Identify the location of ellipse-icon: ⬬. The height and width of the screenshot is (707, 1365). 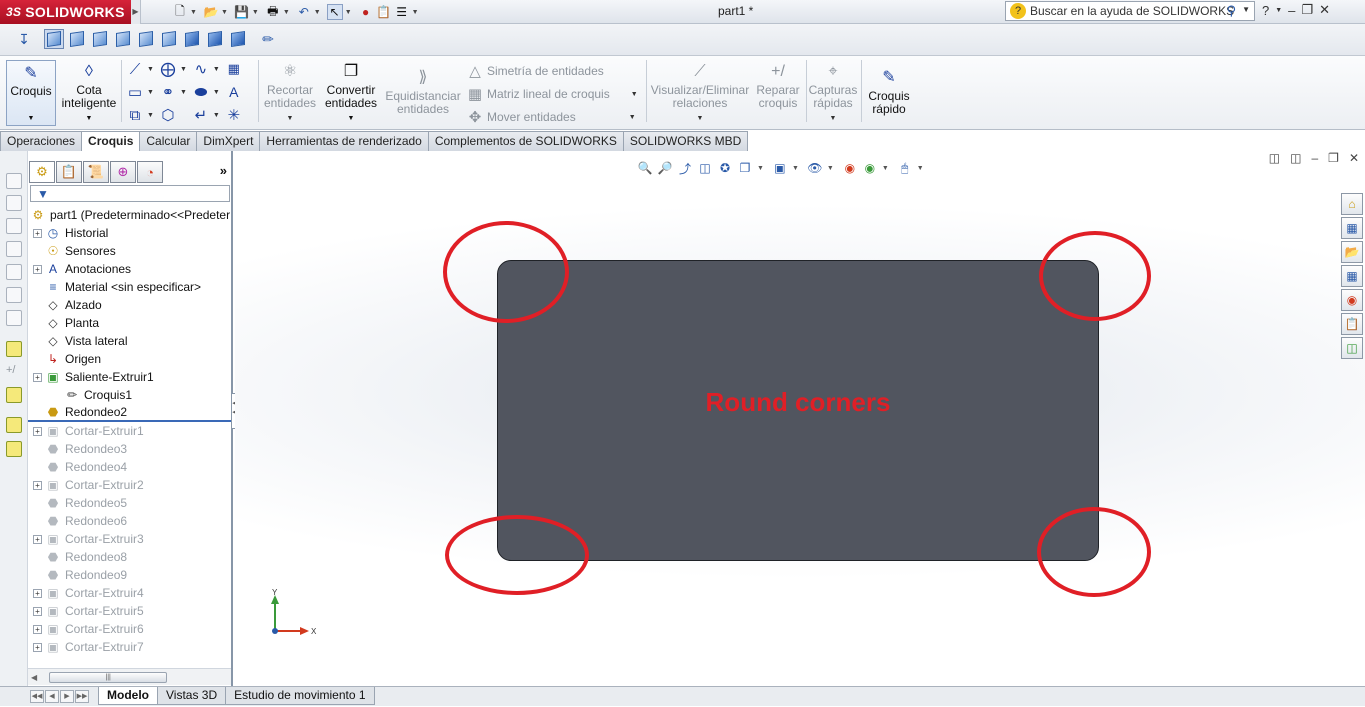
(201, 92).